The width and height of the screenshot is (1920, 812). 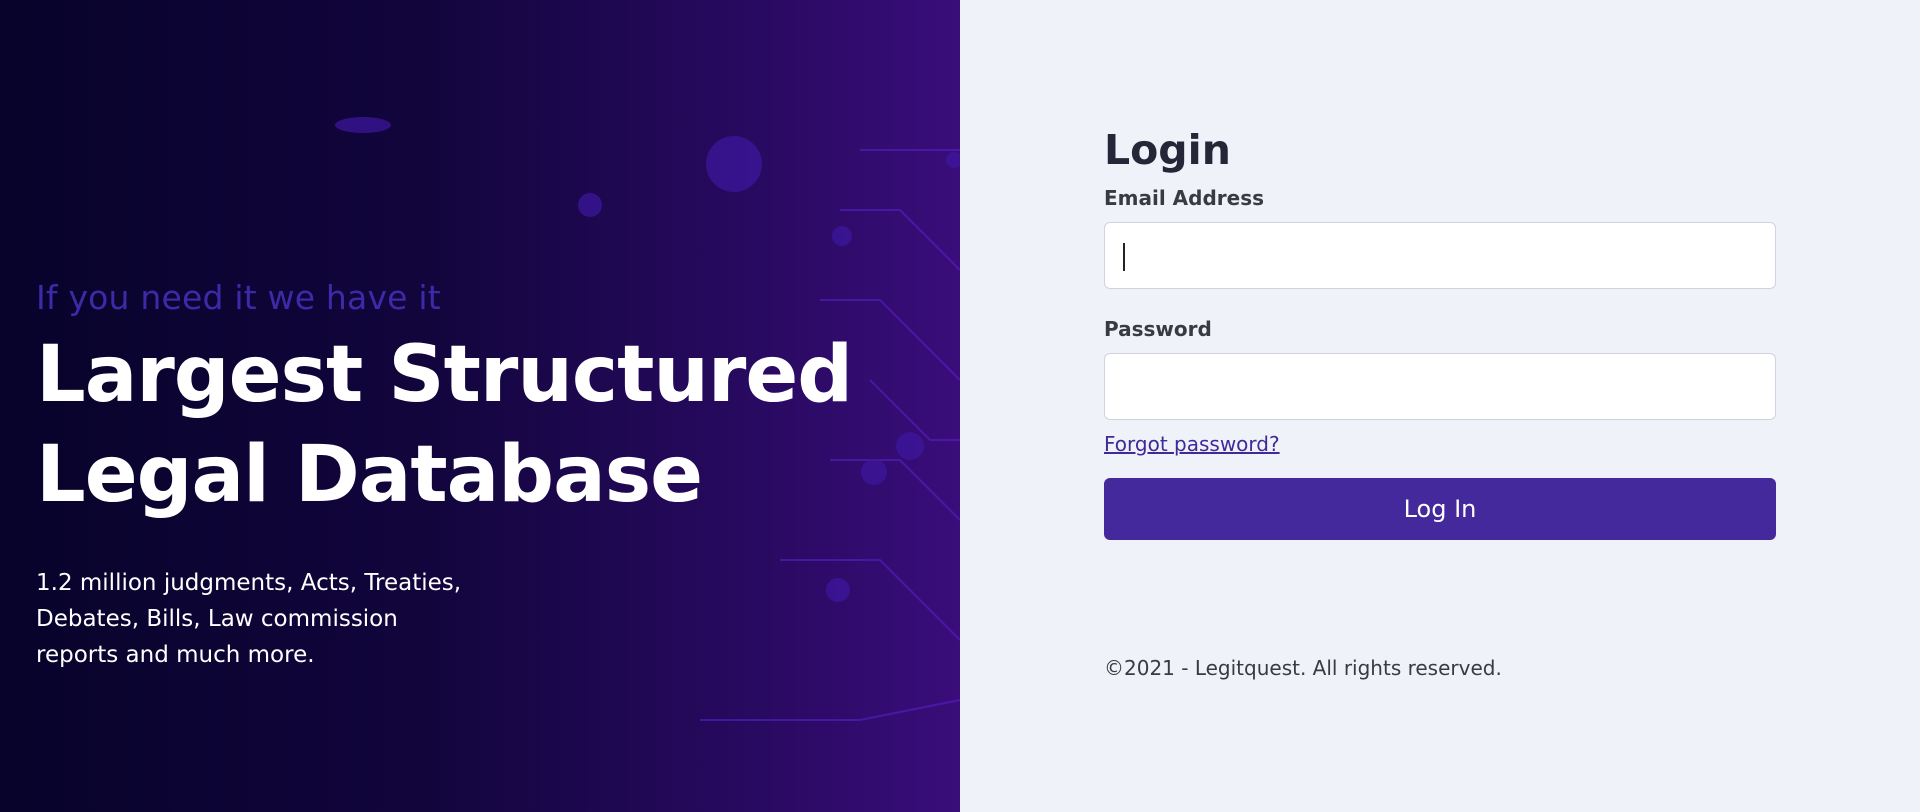 What do you see at coordinates (369, 475) in the screenshot?
I see `hero-headline-line2: Legal Database` at bounding box center [369, 475].